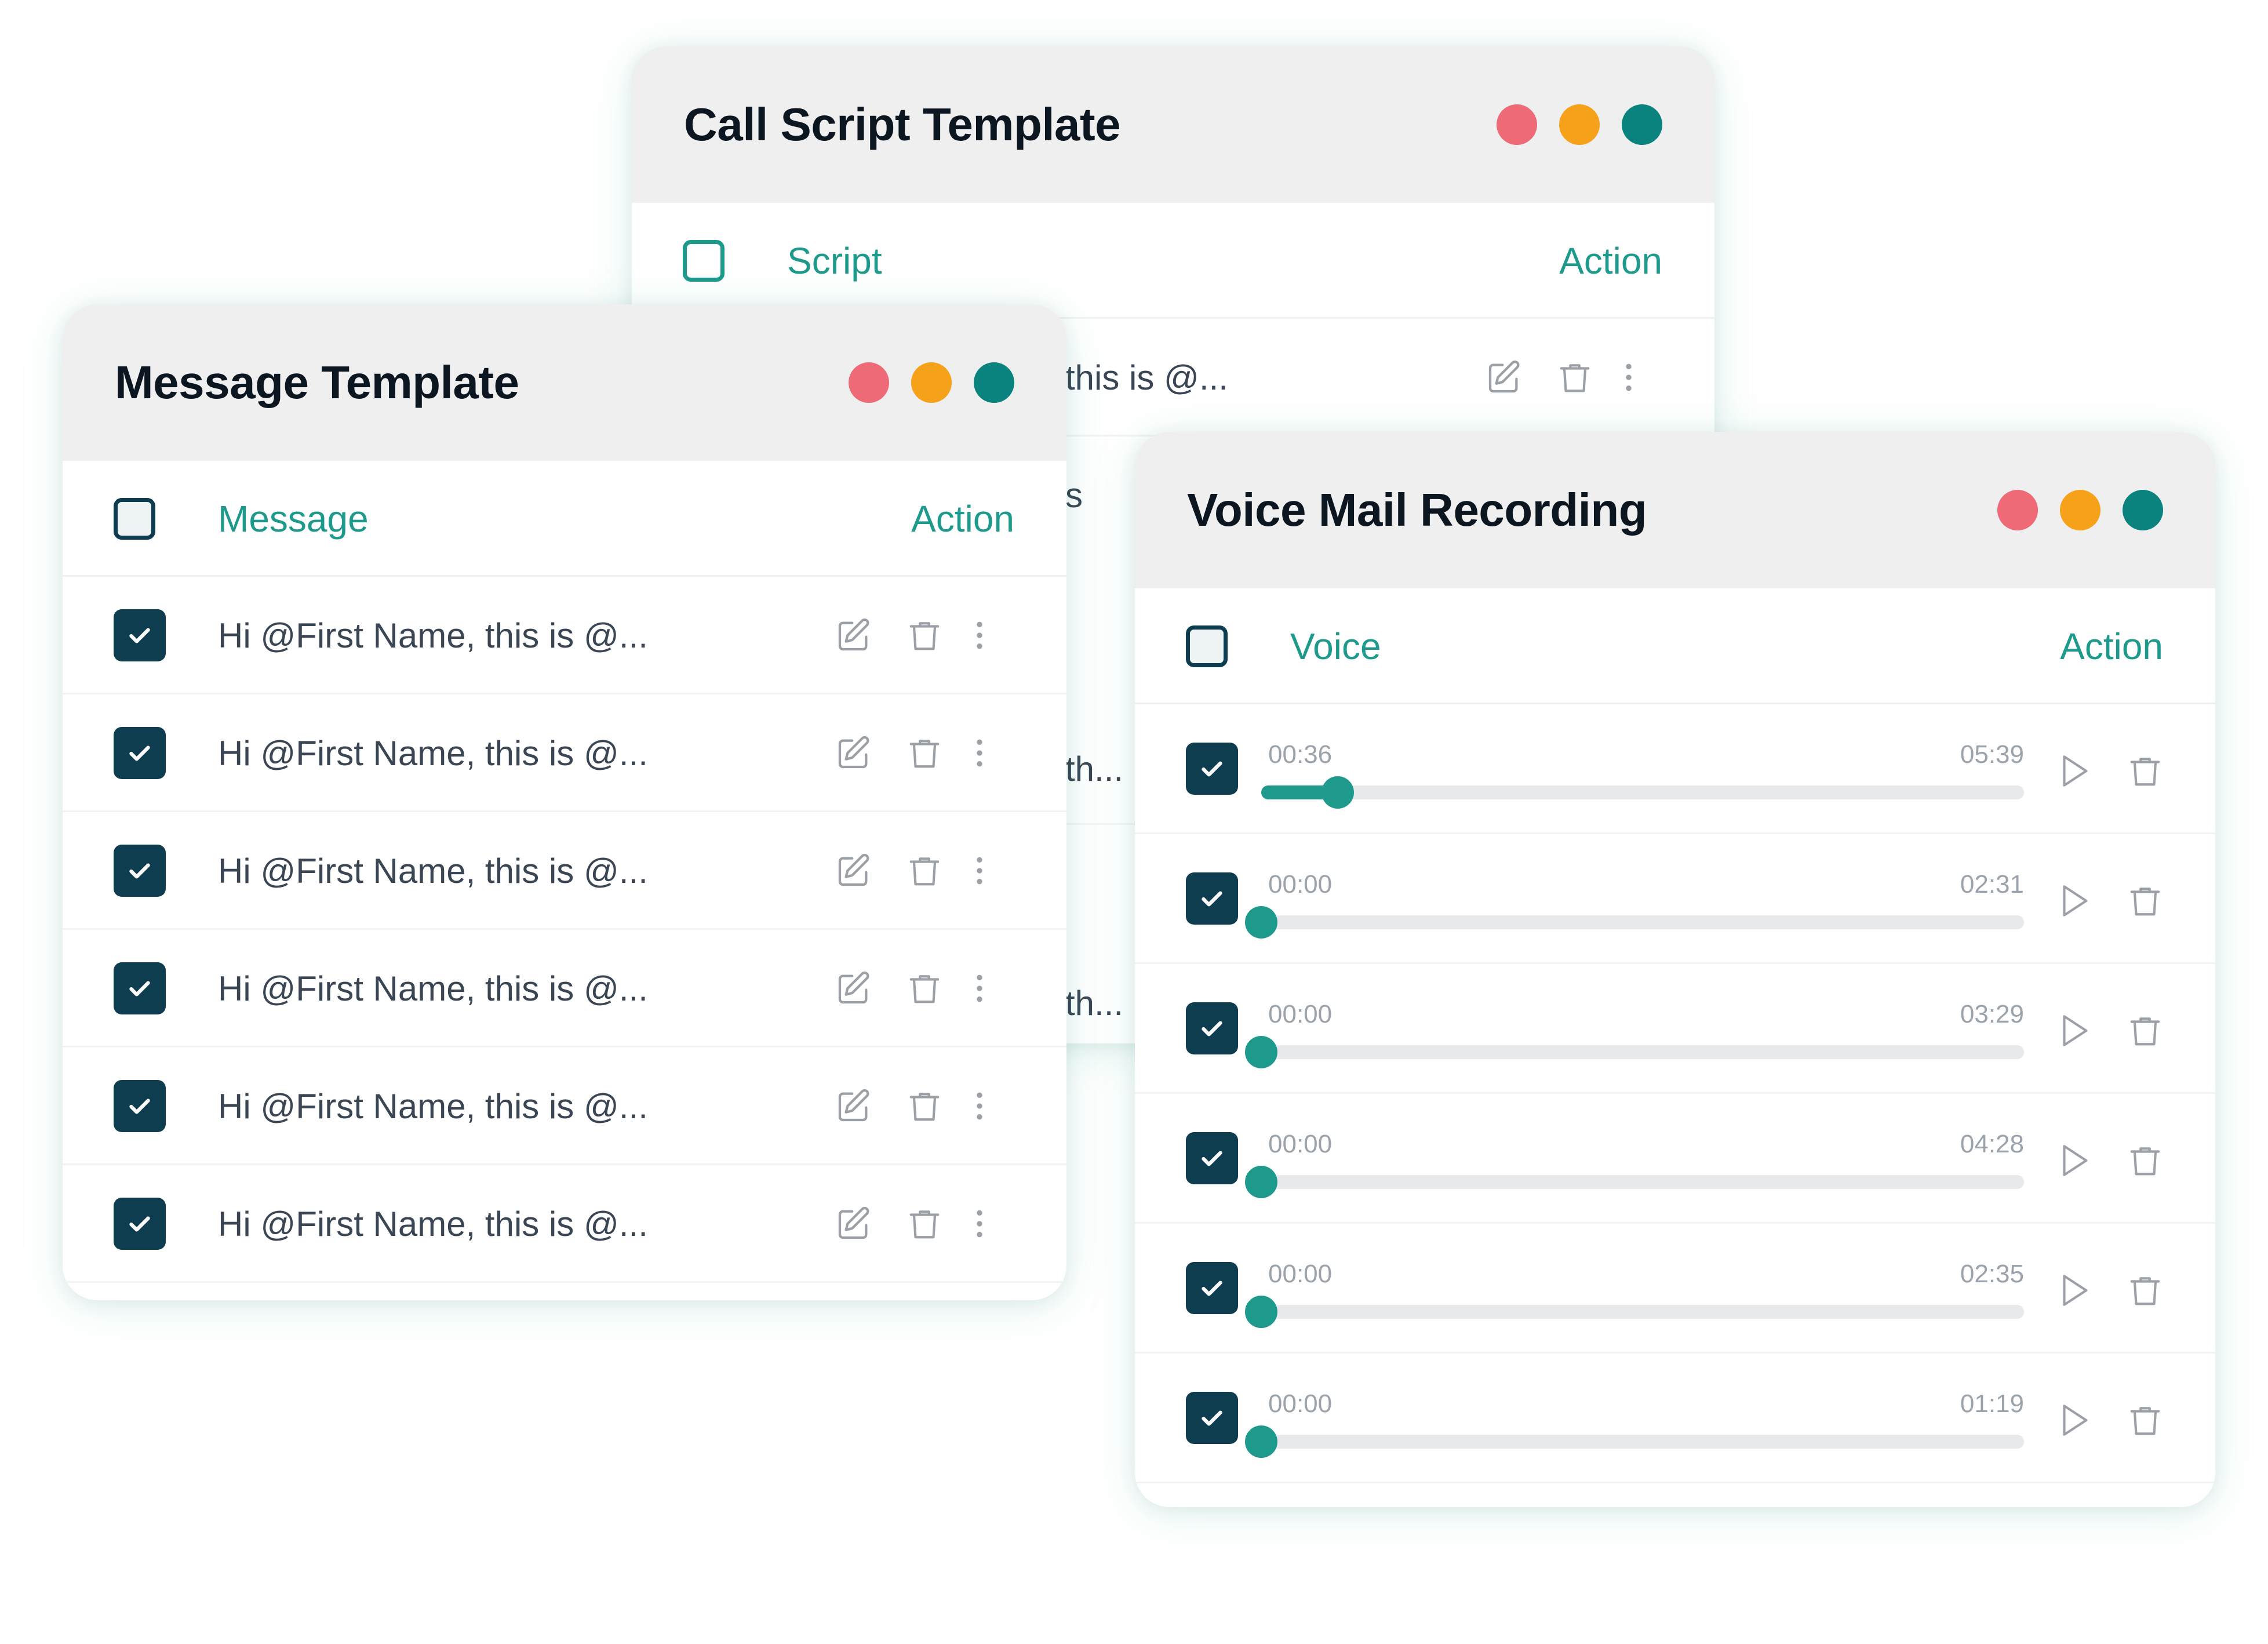 This screenshot has width=2268, height=1644. Describe the element at coordinates (317, 382) in the screenshot. I see `message-template-title: Message Template` at that location.